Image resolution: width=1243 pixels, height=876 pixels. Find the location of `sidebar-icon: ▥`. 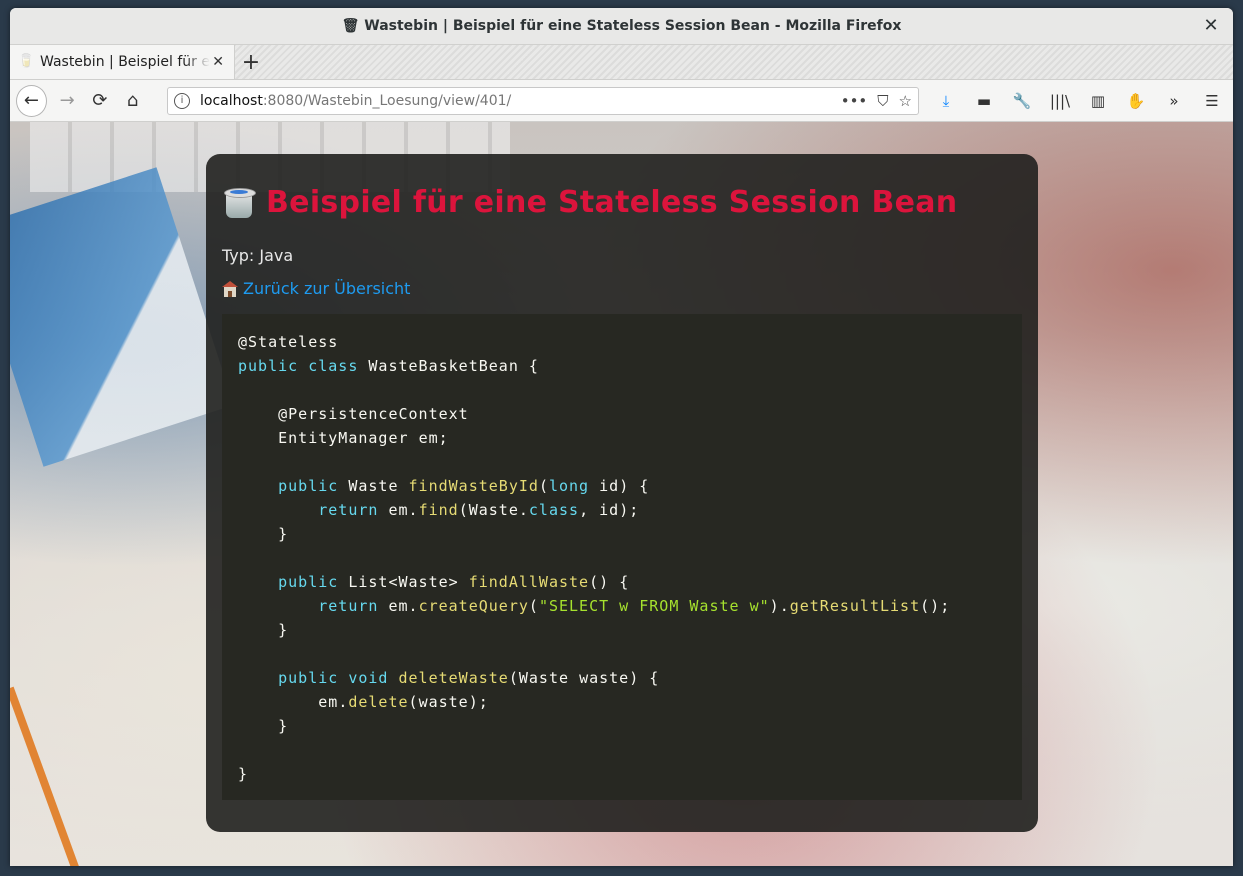

sidebar-icon: ▥ is located at coordinates (1098, 101).